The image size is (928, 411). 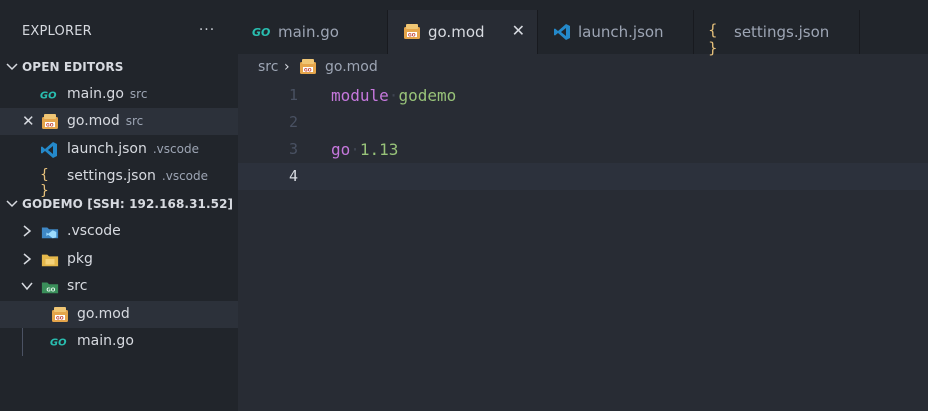 What do you see at coordinates (308, 32) in the screenshot?
I see `tab-label: main.go` at bounding box center [308, 32].